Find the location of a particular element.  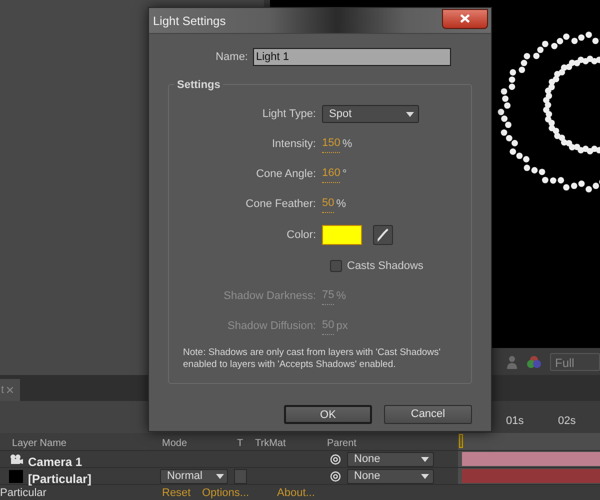

resolution-dropdown: Full is located at coordinates (575, 361).